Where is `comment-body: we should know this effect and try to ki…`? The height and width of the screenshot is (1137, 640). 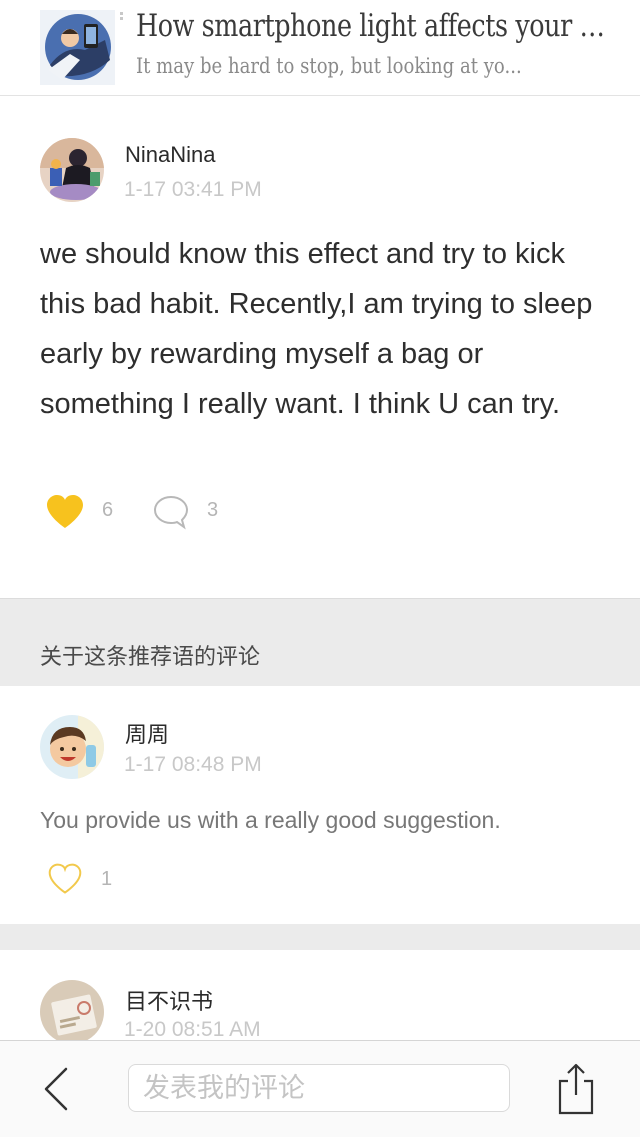 comment-body: we should know this effect and try to ki… is located at coordinates (316, 329).